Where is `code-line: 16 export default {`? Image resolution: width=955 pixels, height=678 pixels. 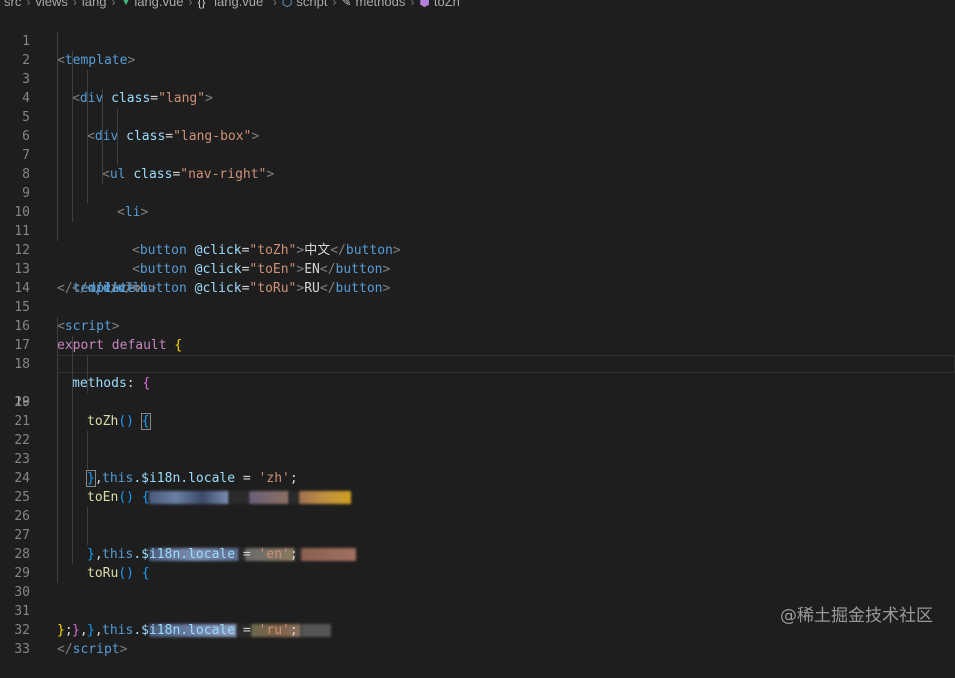
code-line: 16 export default { is located at coordinates (477, 325).